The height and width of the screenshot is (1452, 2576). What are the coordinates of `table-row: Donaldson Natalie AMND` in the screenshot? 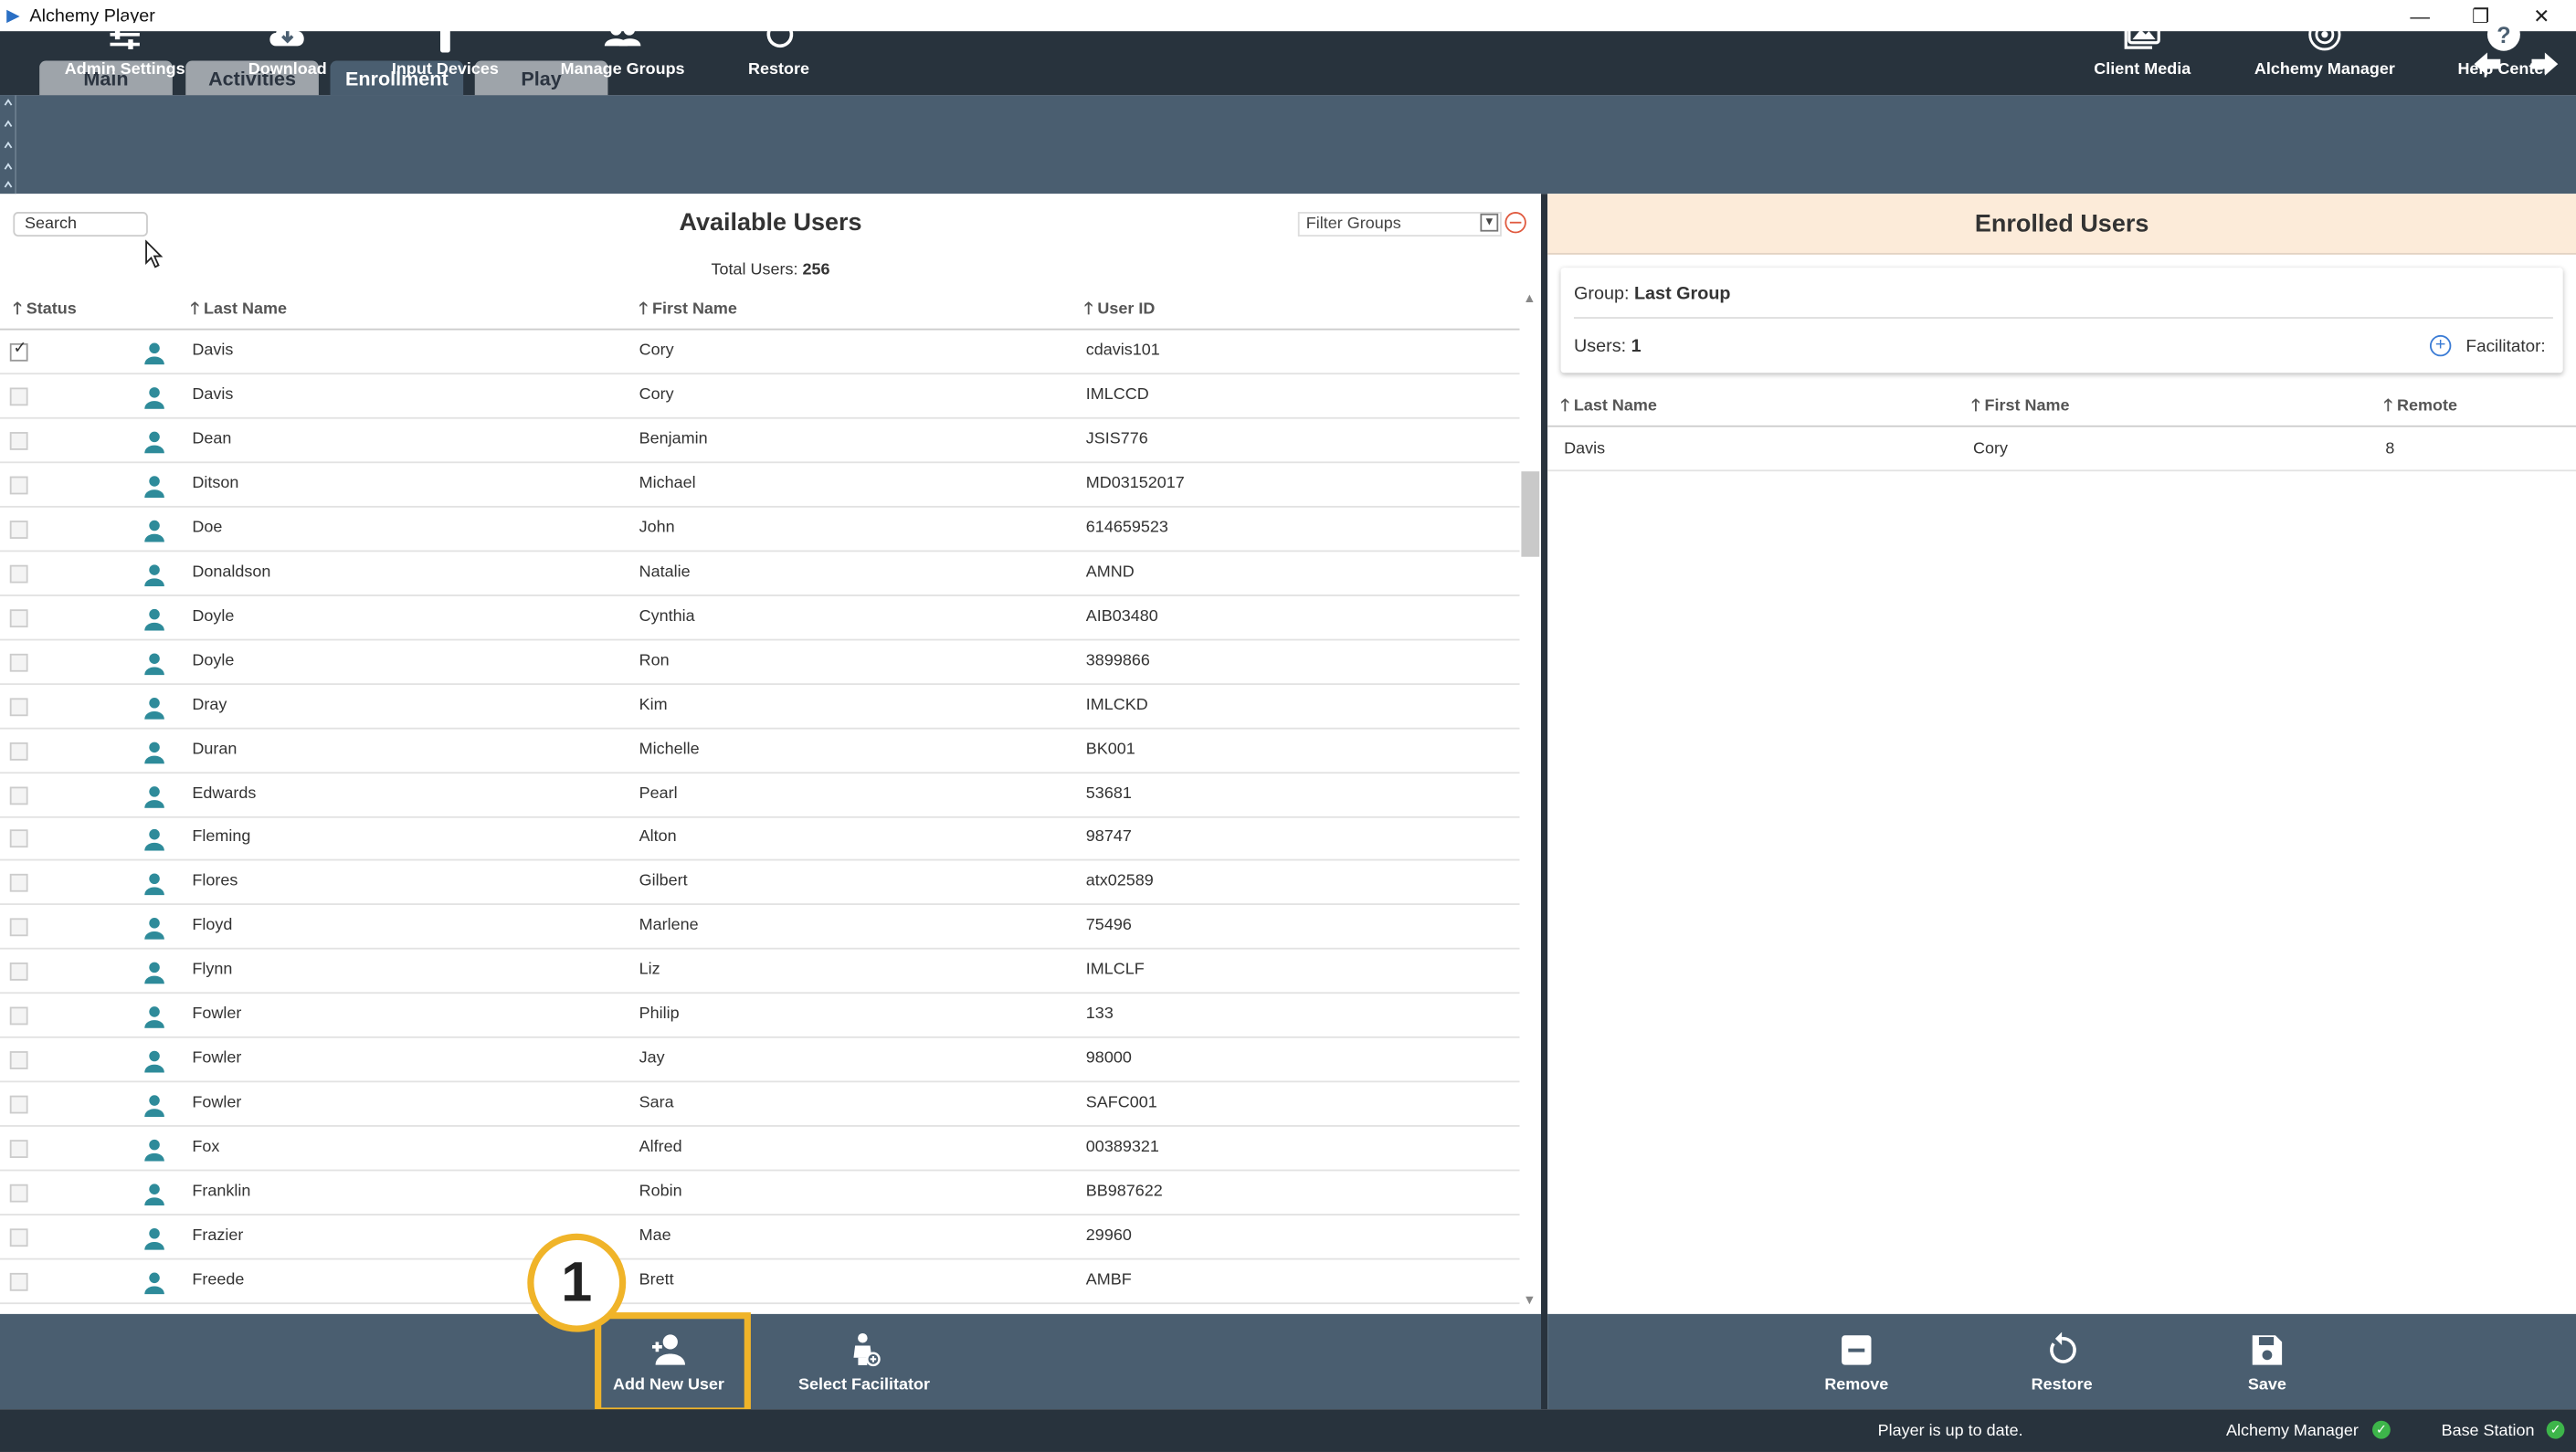 It's located at (760, 574).